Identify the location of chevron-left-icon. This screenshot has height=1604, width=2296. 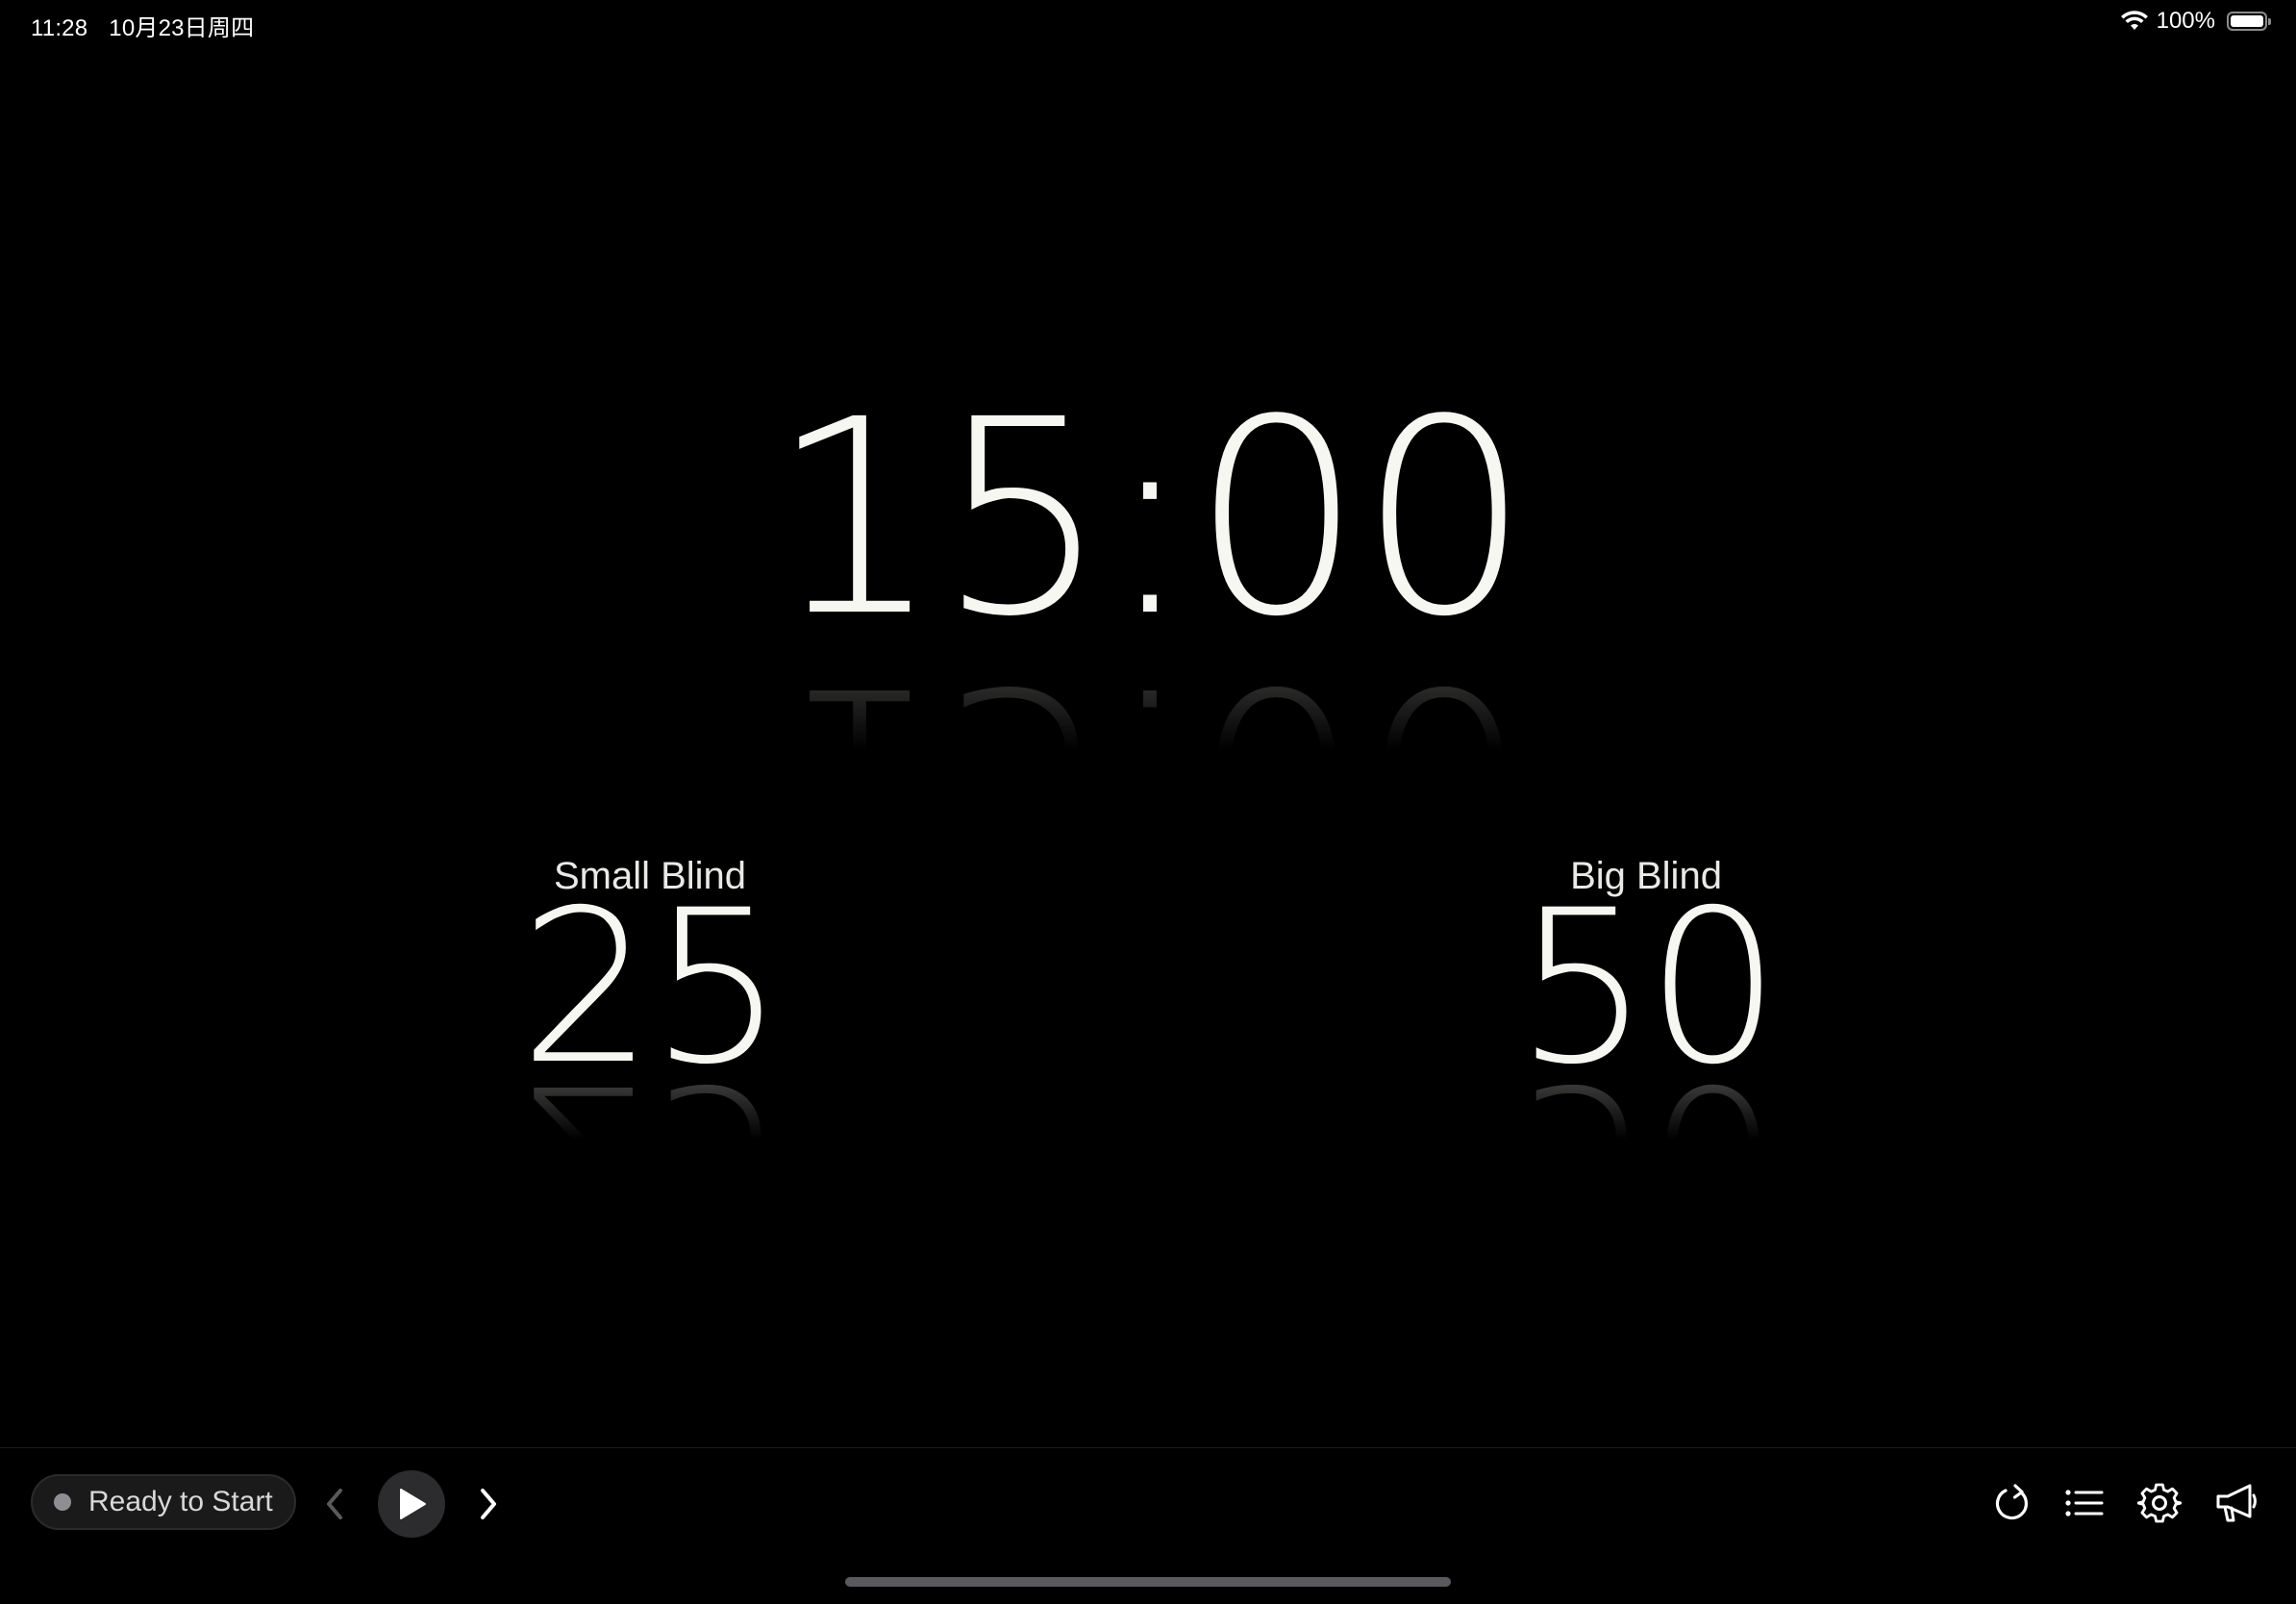
(334, 1504).